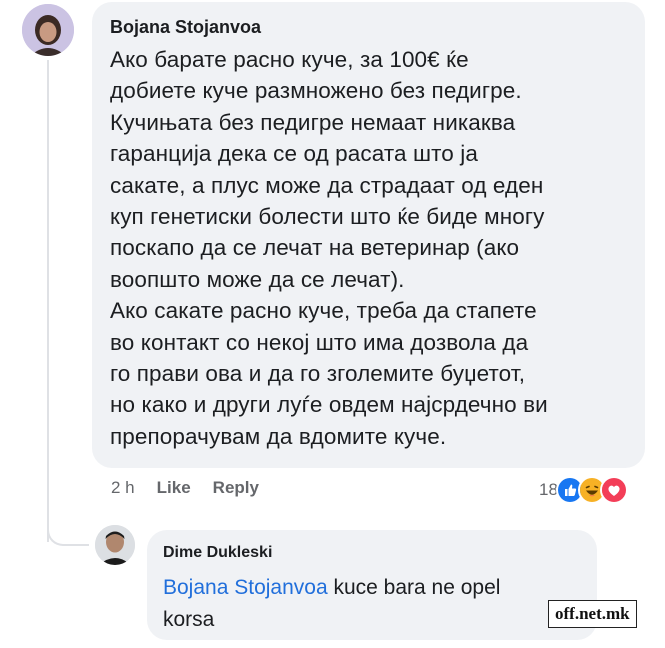 The width and height of the screenshot is (665, 648). I want to click on reply-text: kuce bara ne opel, so click(414, 587).